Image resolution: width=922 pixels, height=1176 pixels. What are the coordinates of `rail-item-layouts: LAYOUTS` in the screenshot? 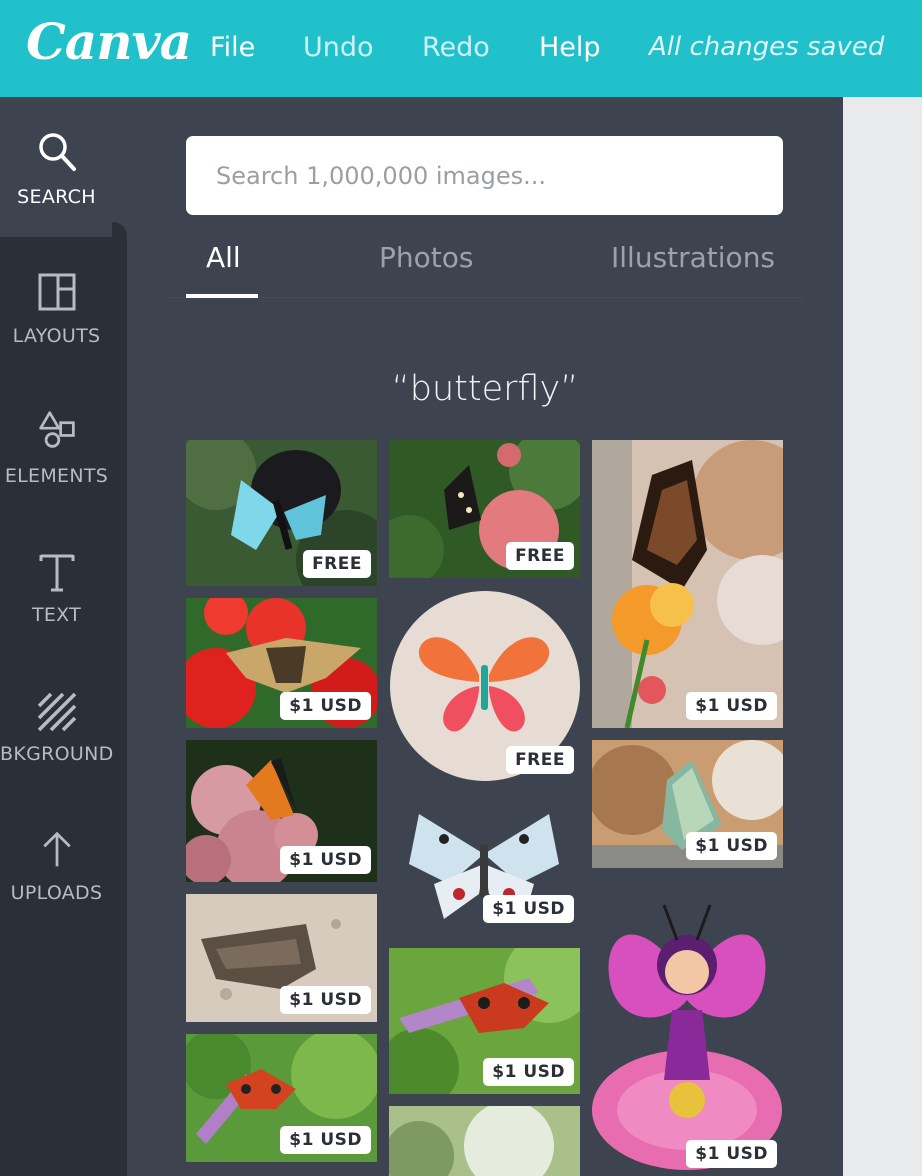 It's located at (63, 317).